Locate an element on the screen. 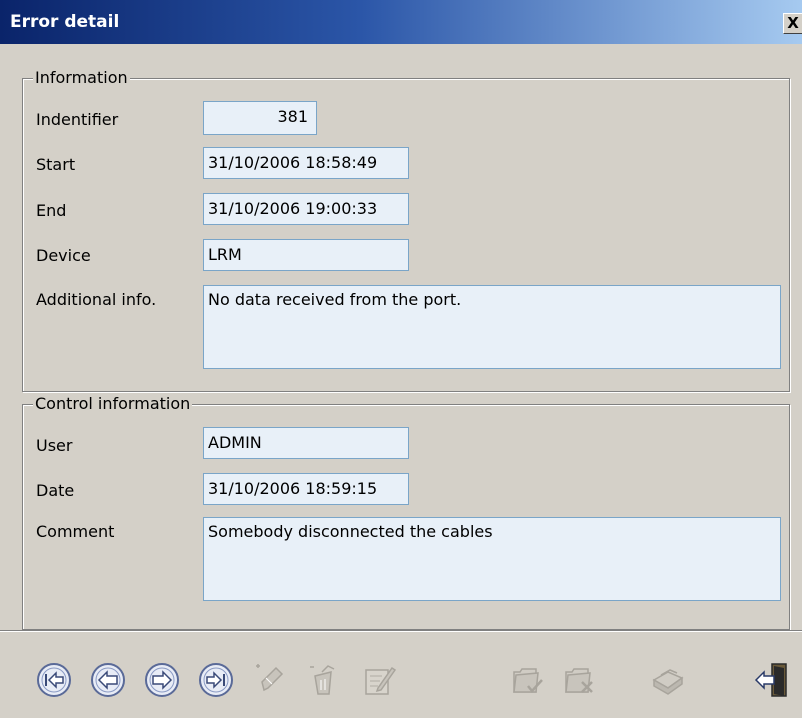  last-record-icon is located at coordinates (216, 680).